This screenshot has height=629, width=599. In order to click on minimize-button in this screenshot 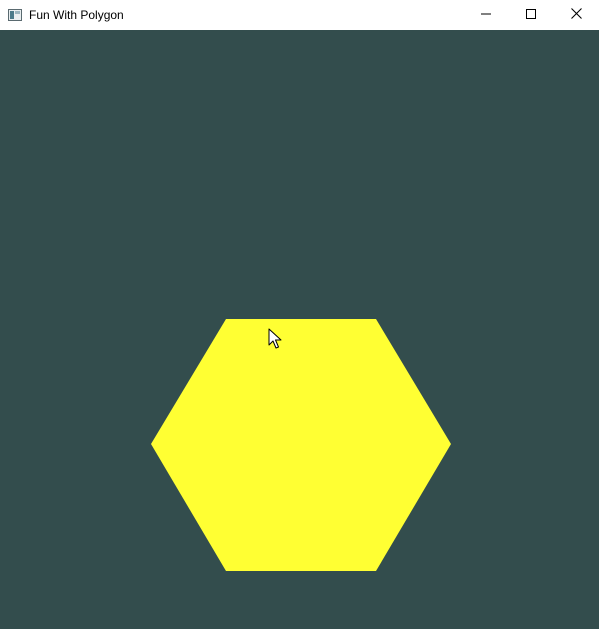, I will do `click(486, 14)`.